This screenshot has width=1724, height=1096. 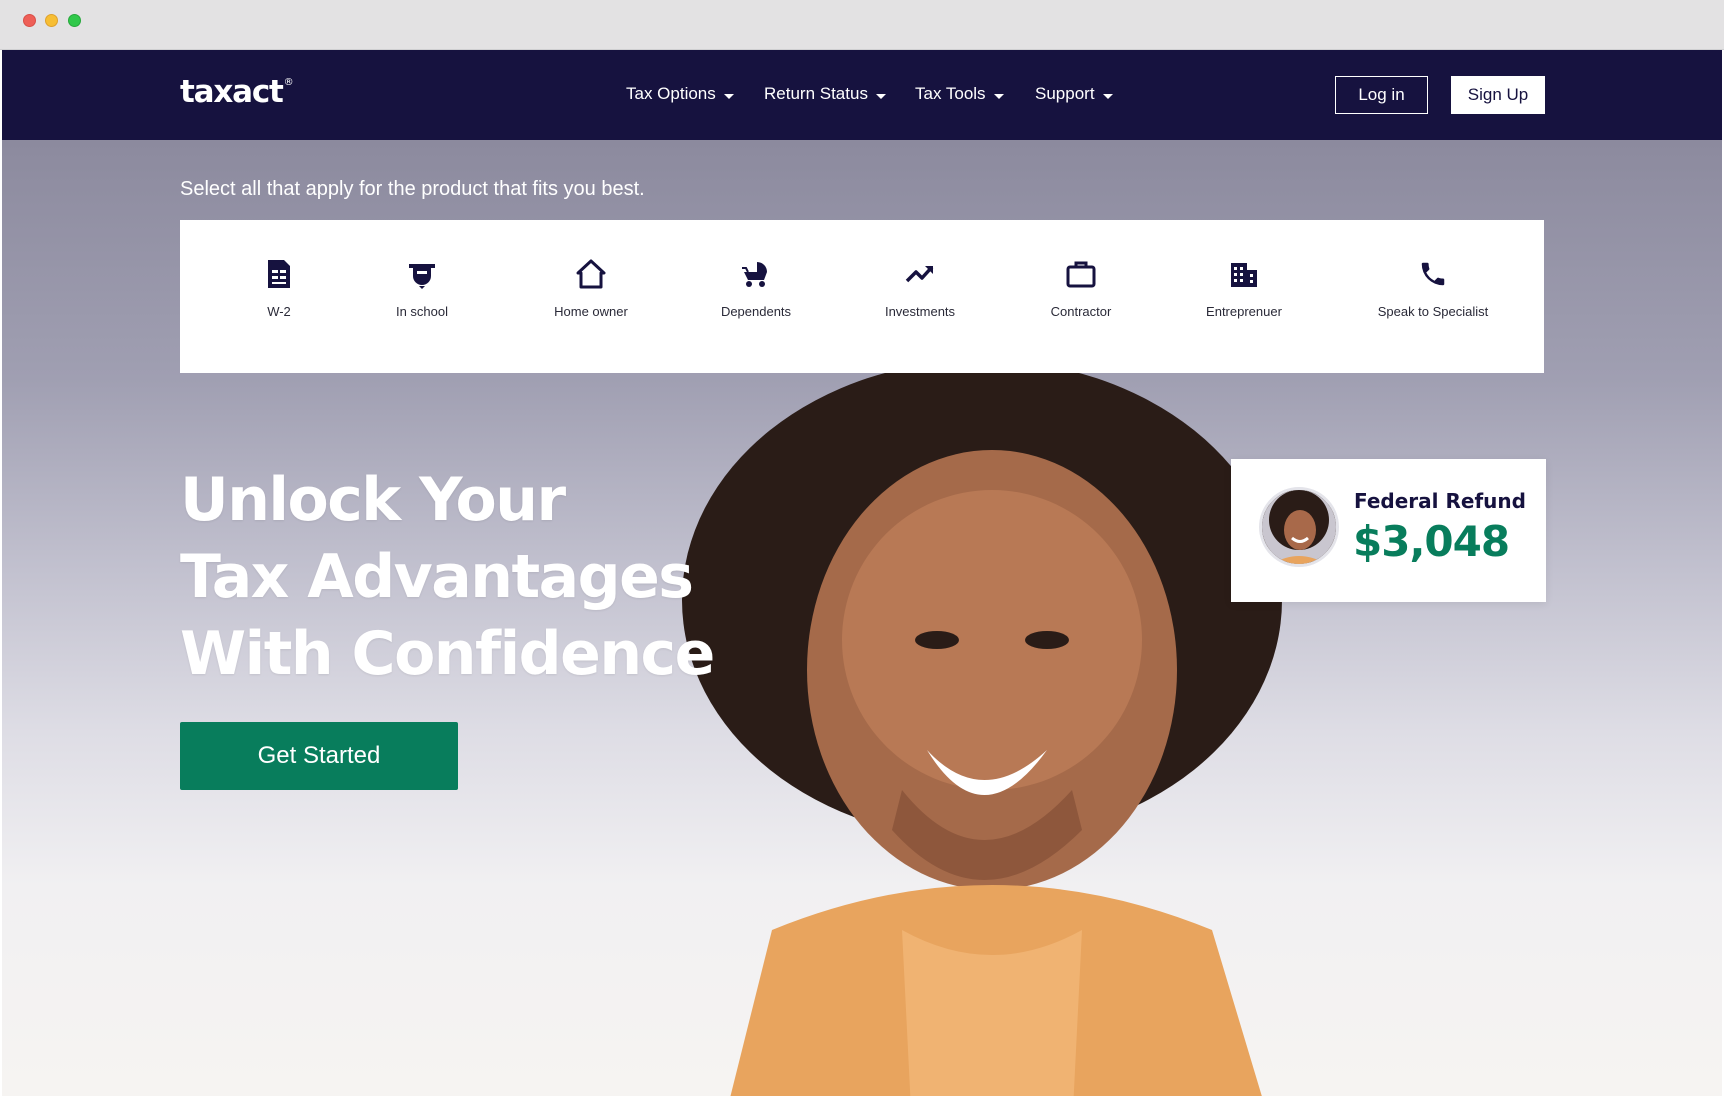 I want to click on nav-return-status: Return Status, so click(x=825, y=94).